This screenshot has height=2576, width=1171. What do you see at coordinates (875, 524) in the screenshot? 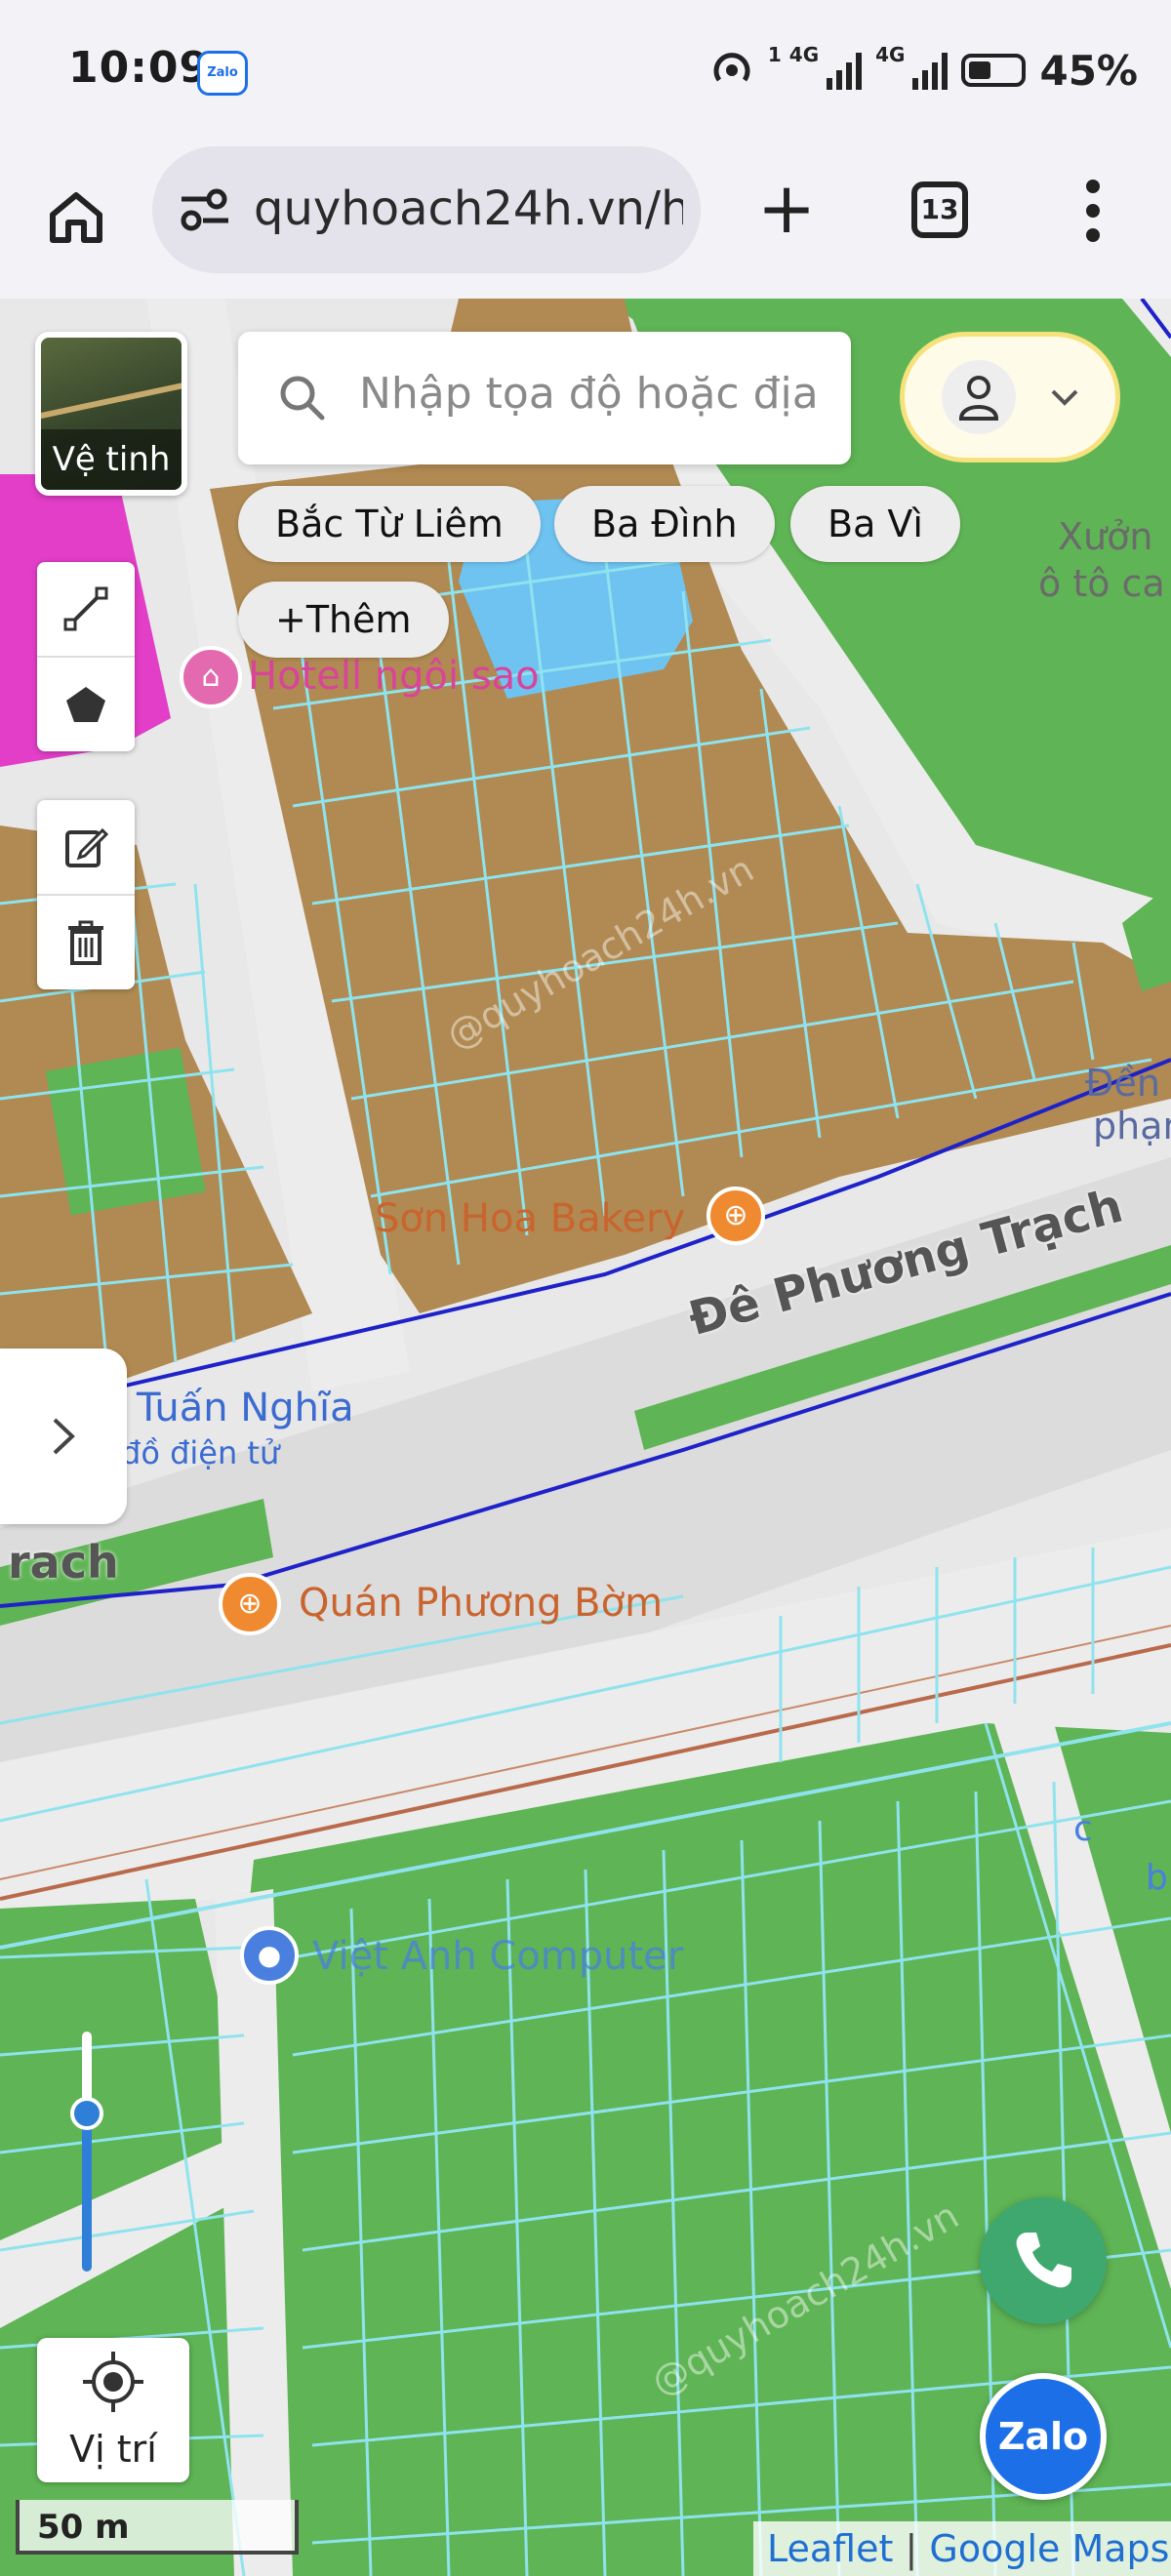
I see `chip-ba-vi: Ba Vì` at bounding box center [875, 524].